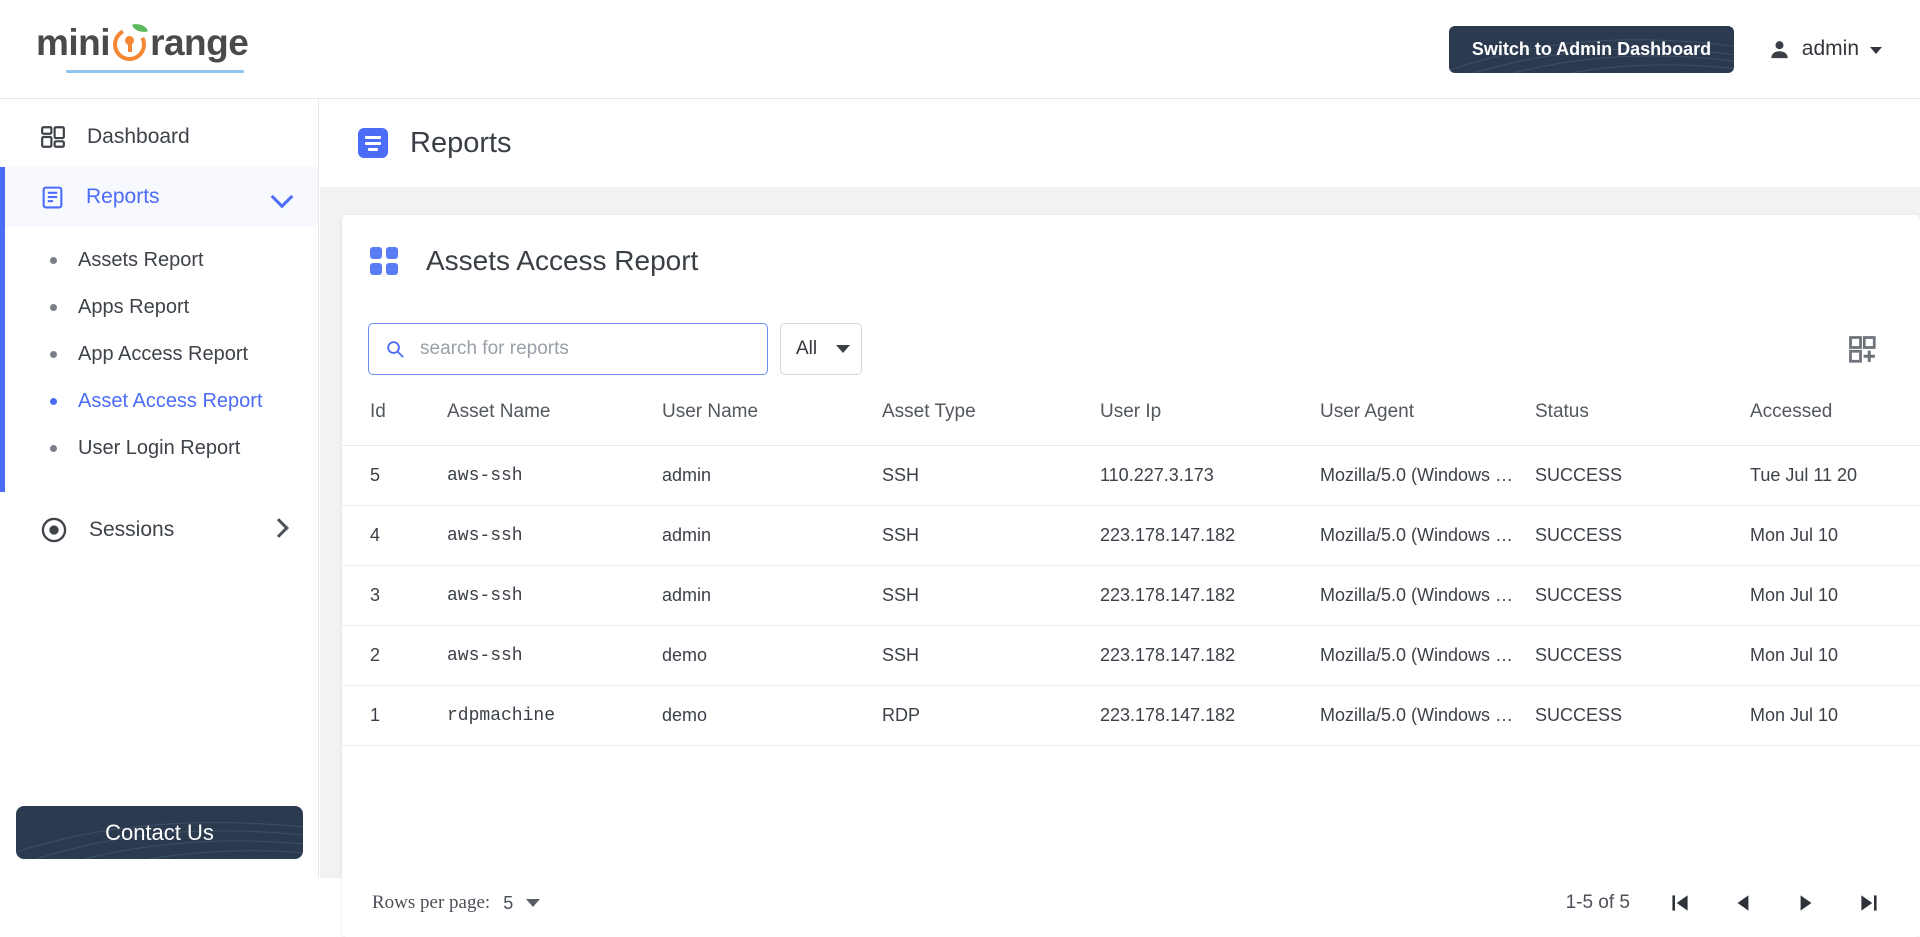 The width and height of the screenshot is (1920, 937). I want to click on cell-id: 3, so click(394, 595).